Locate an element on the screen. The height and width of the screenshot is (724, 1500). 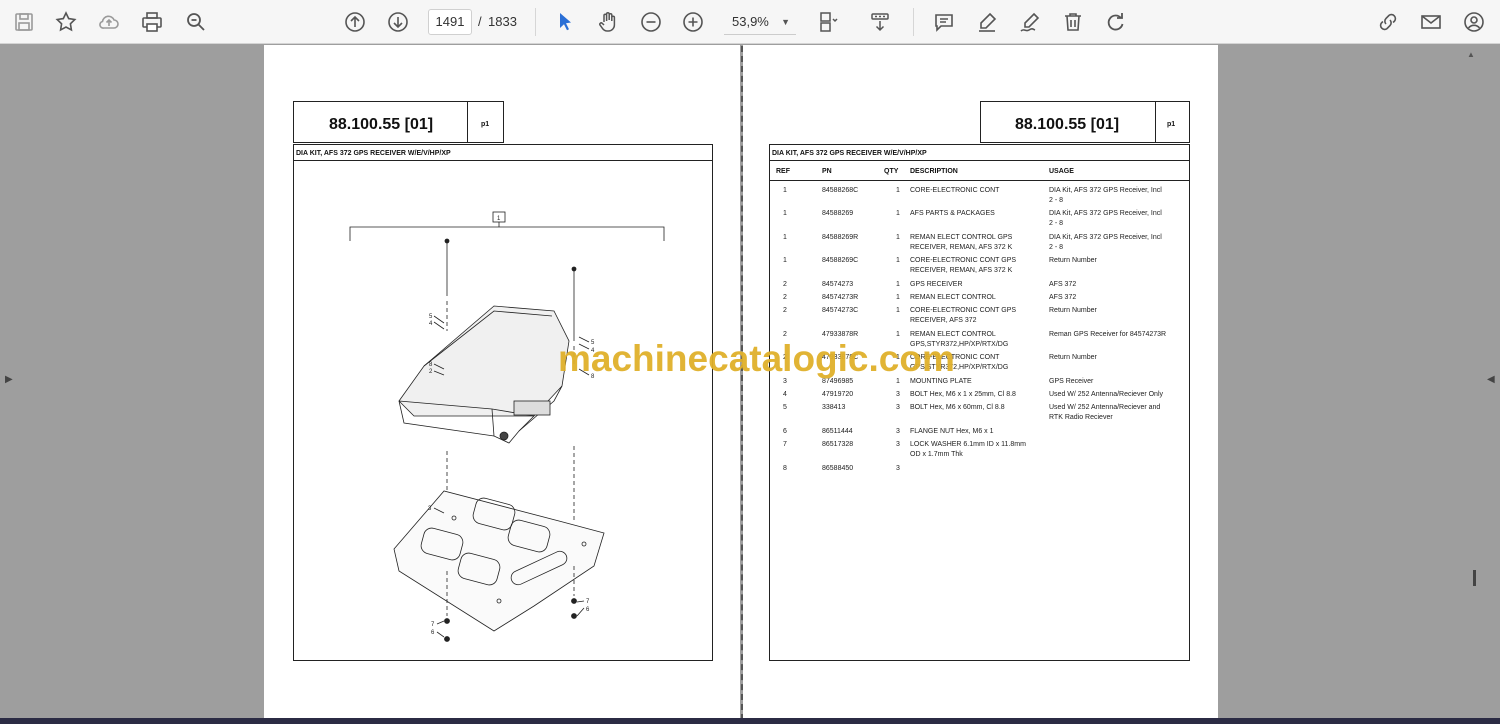
column-header-description: DESCRIPTION is located at coordinates (934, 171).